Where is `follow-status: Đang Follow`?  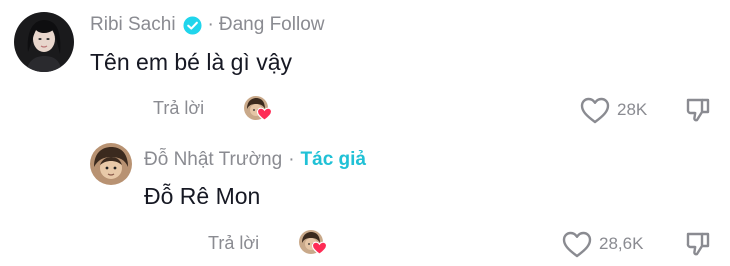 follow-status: Đang Follow is located at coordinates (272, 25).